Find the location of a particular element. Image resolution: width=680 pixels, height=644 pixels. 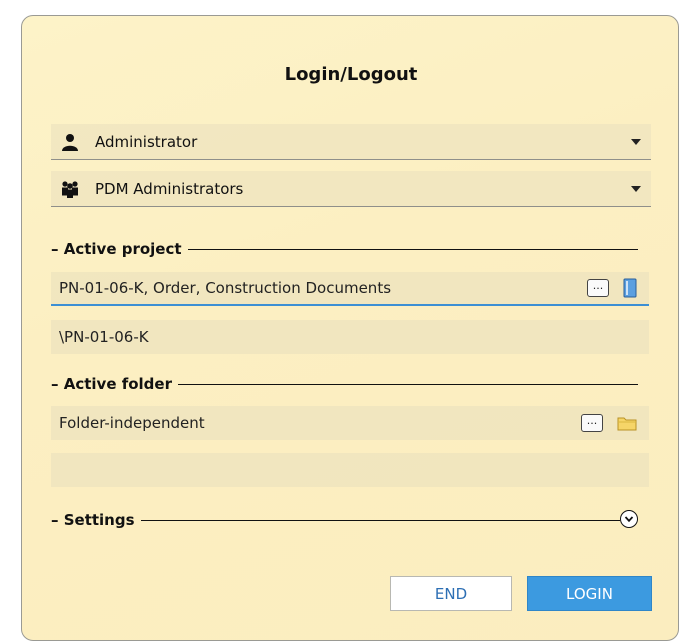

group-select: PDM Administrators is located at coordinates (351, 189).